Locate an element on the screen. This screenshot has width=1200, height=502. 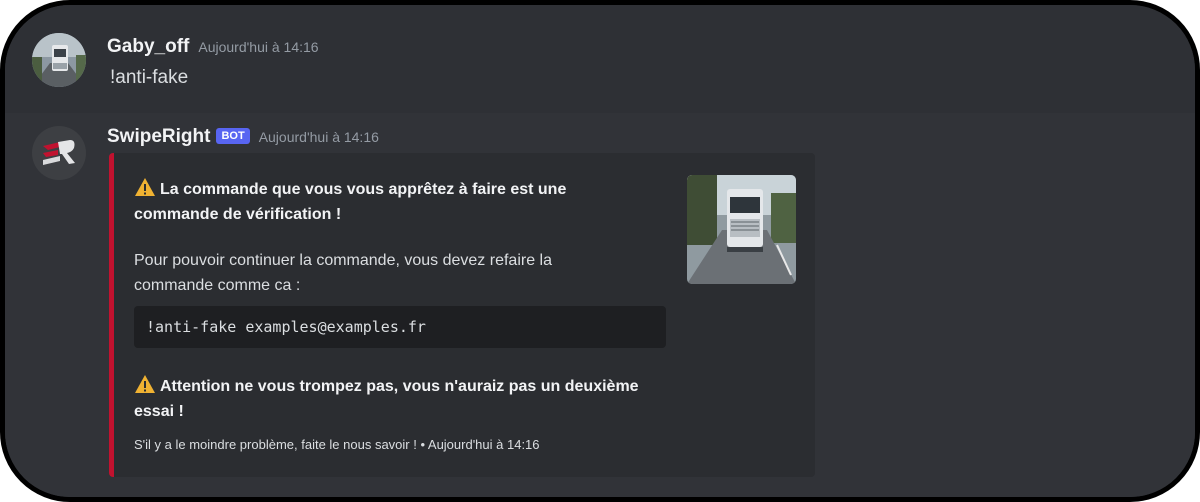
swiperight-logo-icon is located at coordinates (59, 153).